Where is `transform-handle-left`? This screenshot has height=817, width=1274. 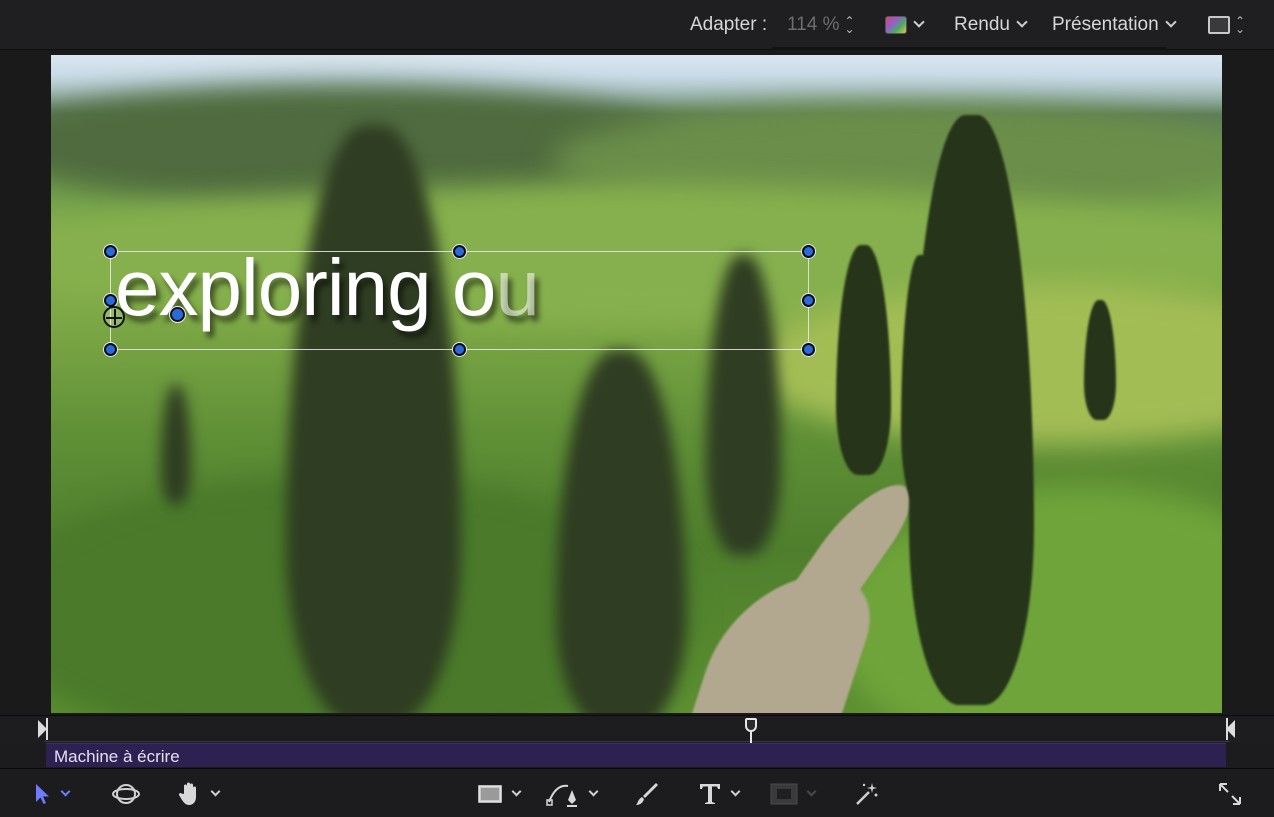
transform-handle-left is located at coordinates (110, 300).